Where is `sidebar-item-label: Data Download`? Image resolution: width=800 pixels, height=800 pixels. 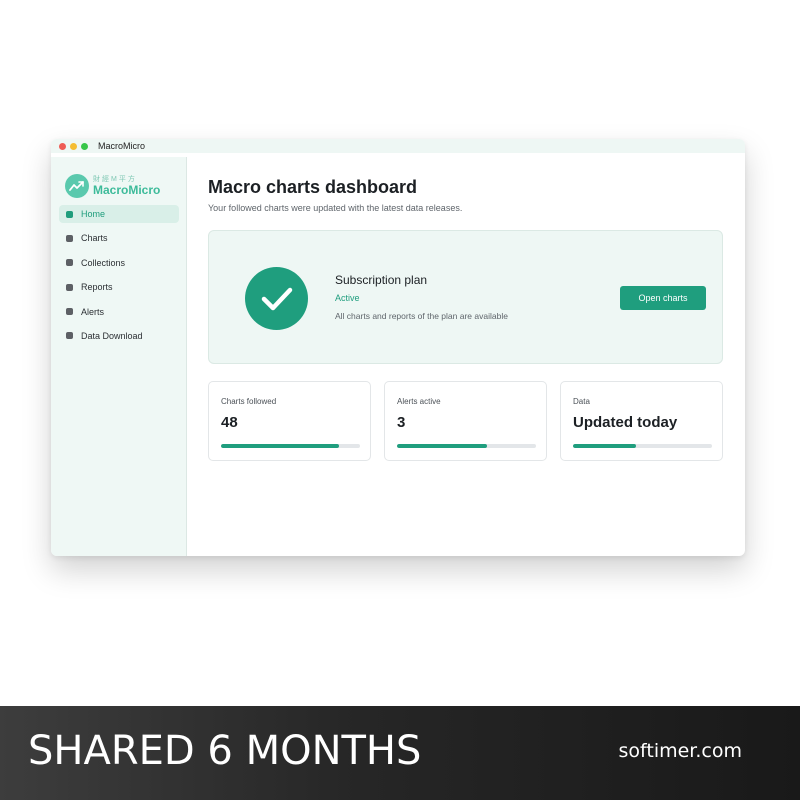 sidebar-item-label: Data Download is located at coordinates (112, 335).